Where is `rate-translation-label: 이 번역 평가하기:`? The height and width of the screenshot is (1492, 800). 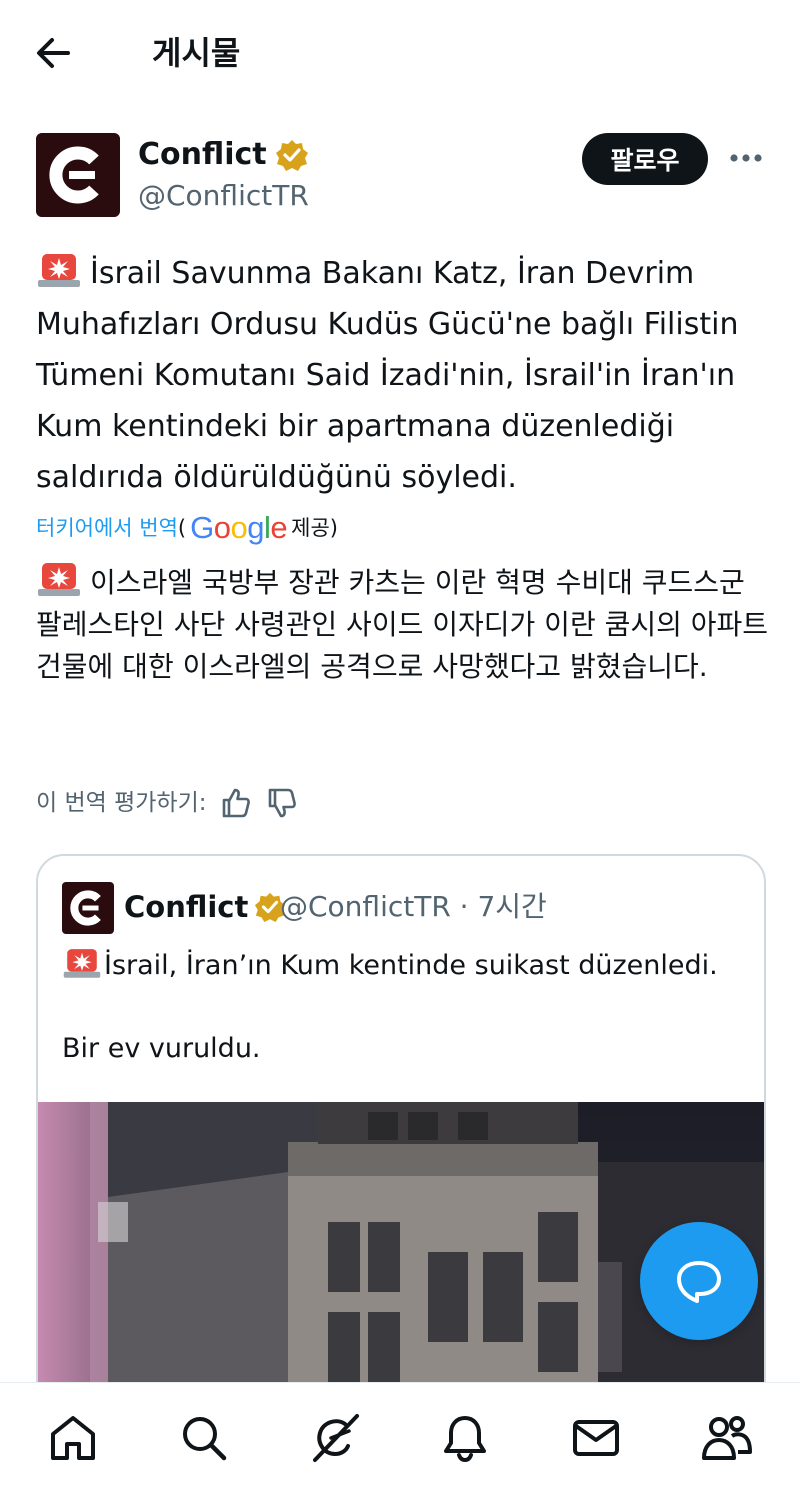
rate-translation-label: 이 번역 평가하기: is located at coordinates (121, 803).